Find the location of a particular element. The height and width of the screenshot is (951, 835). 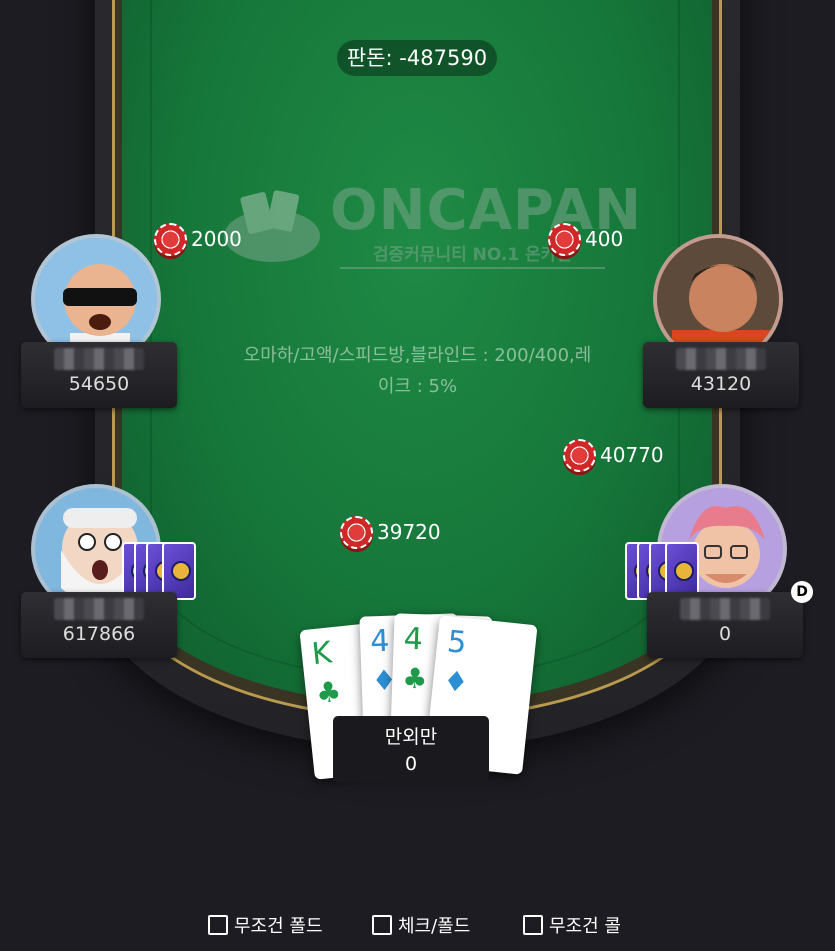

pot-amount: 판돈: -487590 is located at coordinates (417, 58).